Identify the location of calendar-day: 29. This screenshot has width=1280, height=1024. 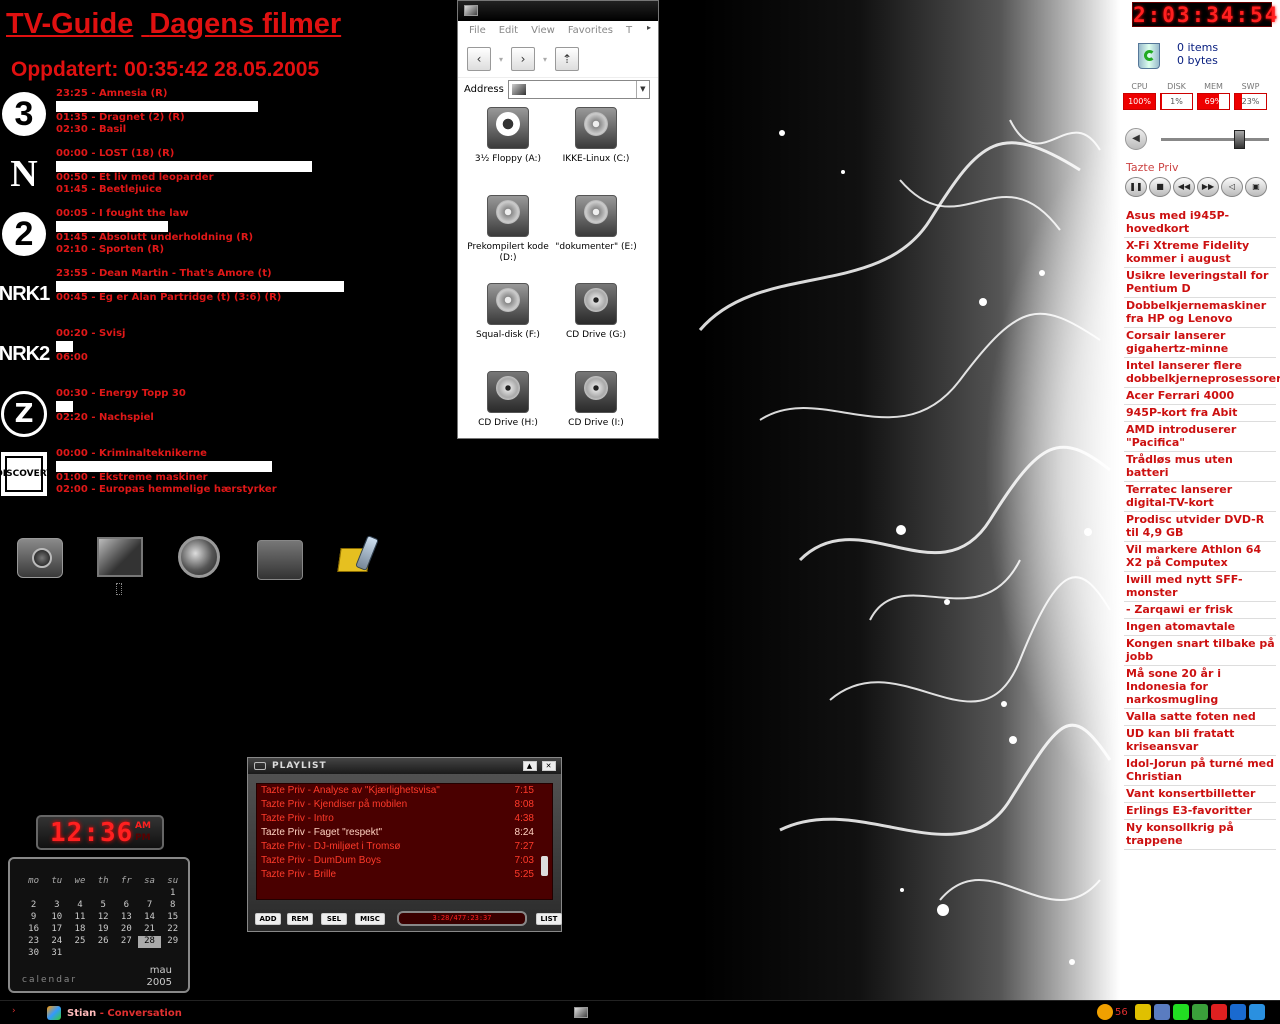
(172, 942).